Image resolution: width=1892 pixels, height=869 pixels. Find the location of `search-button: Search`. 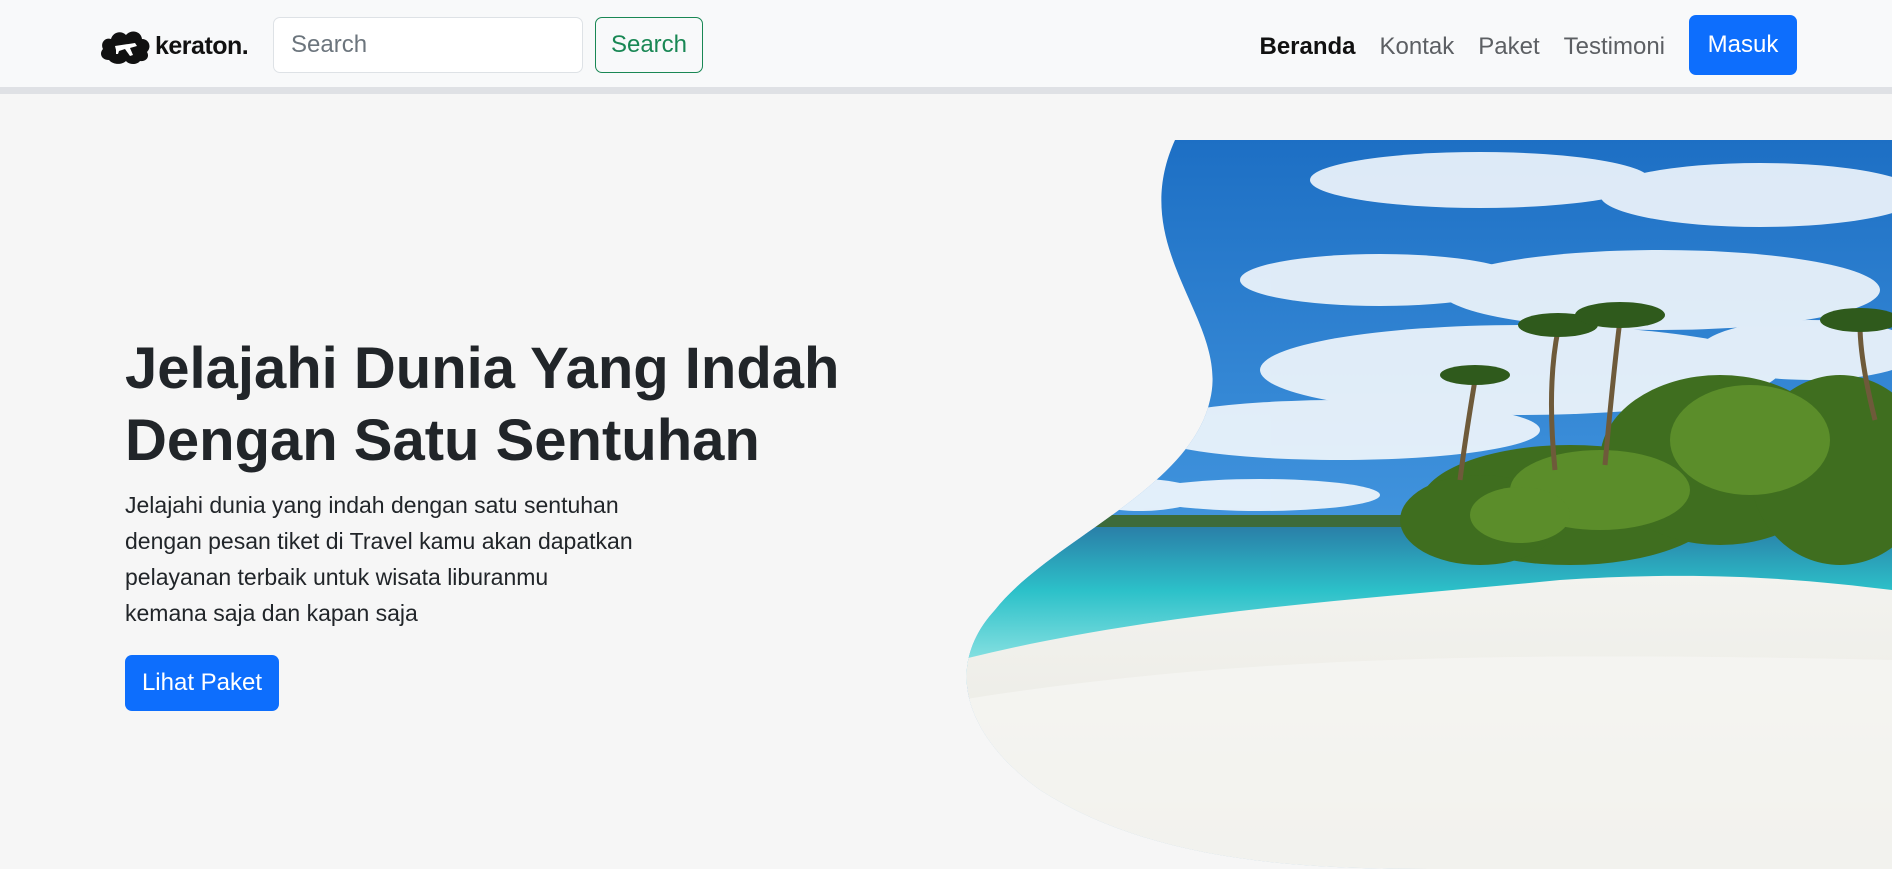

search-button: Search is located at coordinates (649, 45).